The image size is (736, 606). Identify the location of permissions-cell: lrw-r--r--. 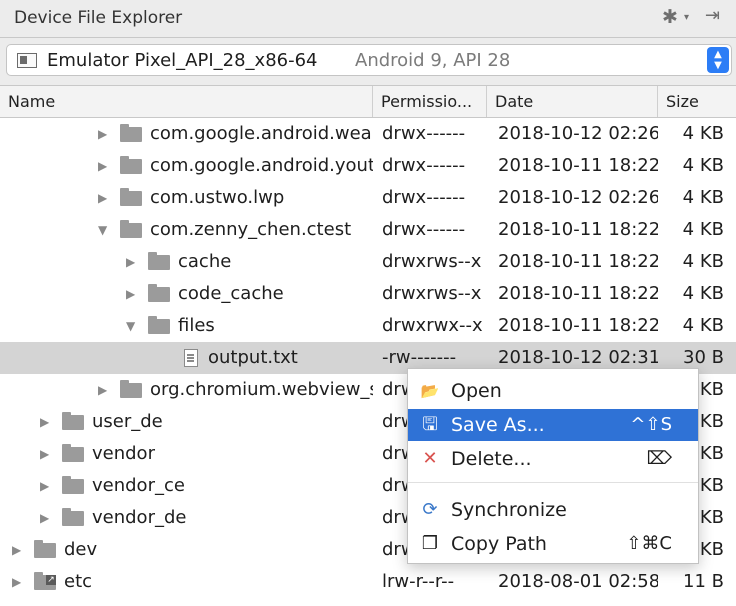
(418, 581).